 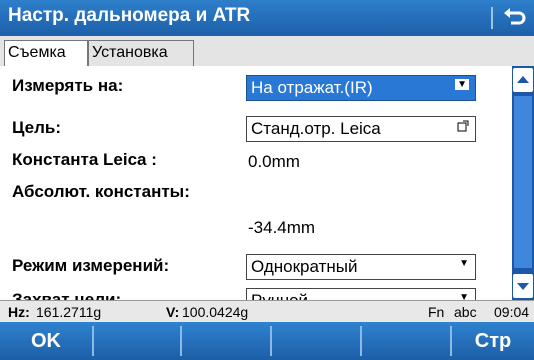 I want to click on softkey-bar: OK Стр, so click(x=267, y=341).